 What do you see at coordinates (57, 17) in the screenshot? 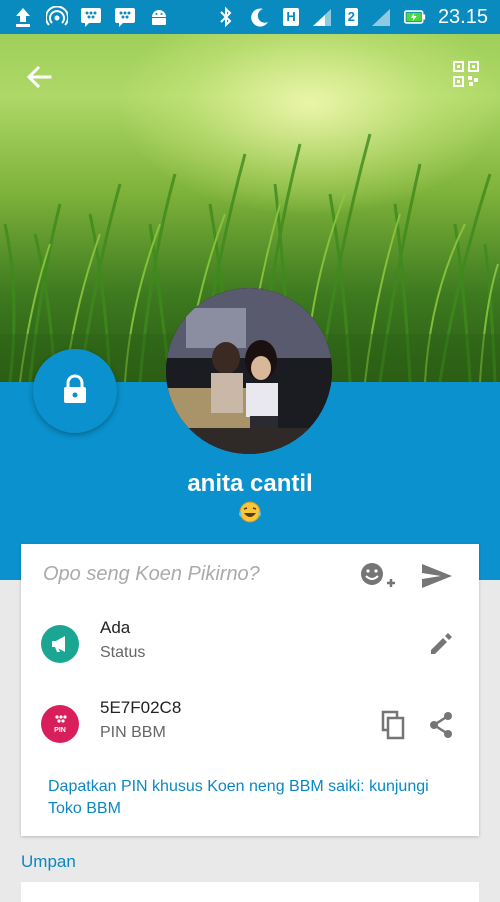
I see `hotspot-icon` at bounding box center [57, 17].